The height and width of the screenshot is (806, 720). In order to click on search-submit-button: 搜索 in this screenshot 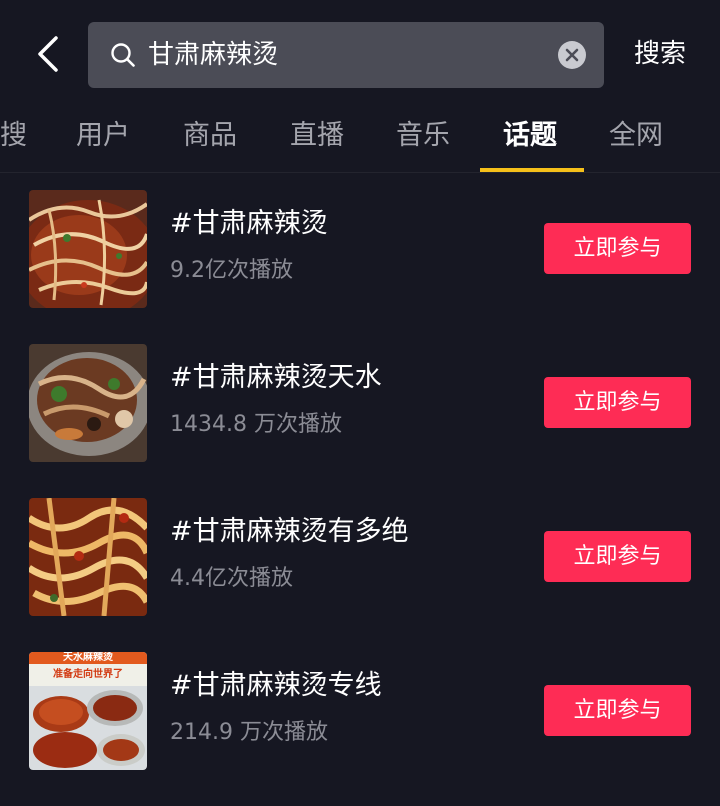, I will do `click(660, 54)`.